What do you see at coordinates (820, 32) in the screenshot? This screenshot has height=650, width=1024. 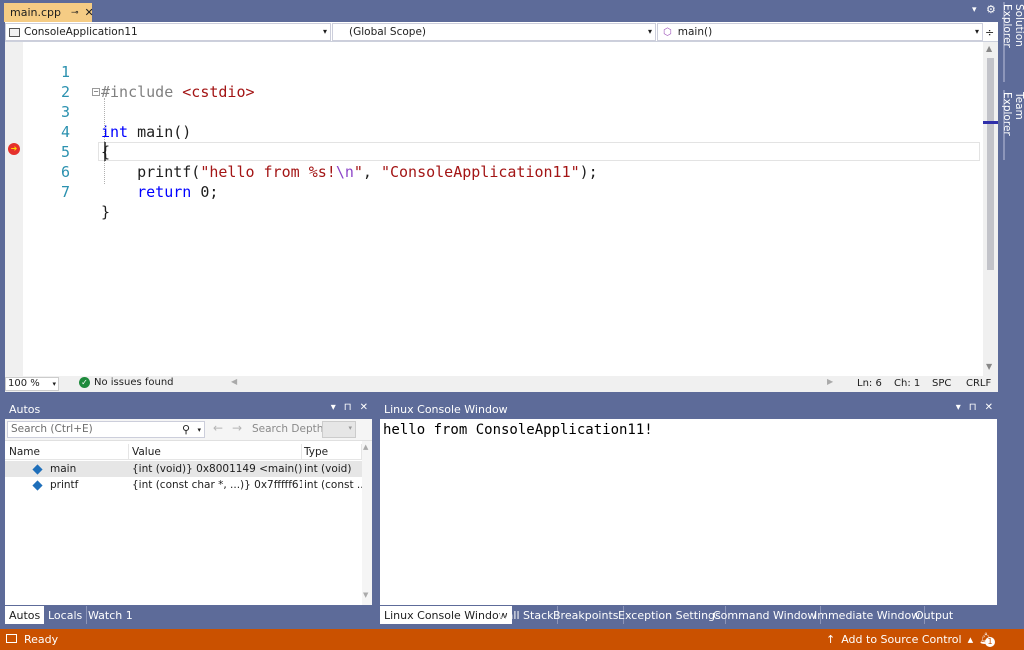 I see `function-dropdown: ⬡ main() ▾` at bounding box center [820, 32].